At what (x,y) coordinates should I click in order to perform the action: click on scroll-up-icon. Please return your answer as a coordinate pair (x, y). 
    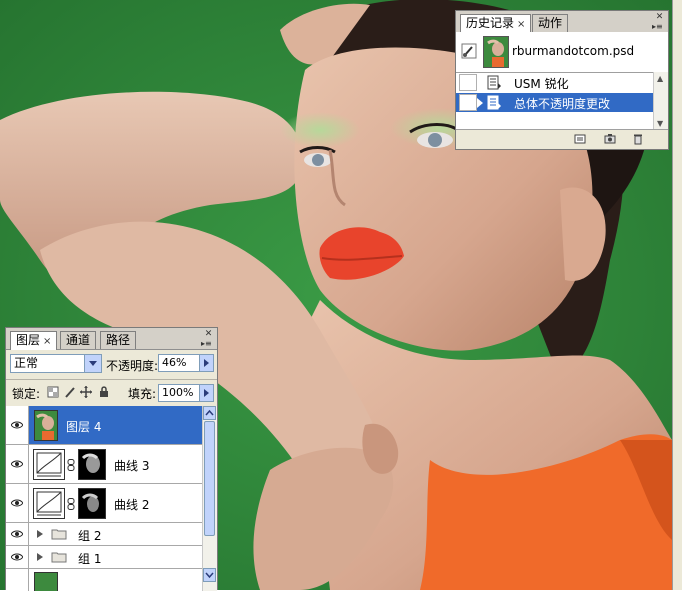
    Looking at the image, I should click on (209, 412).